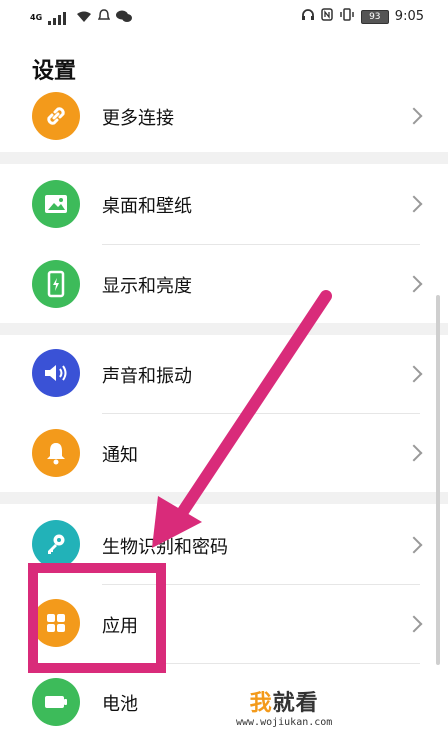 The height and width of the screenshot is (735, 448). I want to click on settings-item-label: 通知, so click(120, 455).